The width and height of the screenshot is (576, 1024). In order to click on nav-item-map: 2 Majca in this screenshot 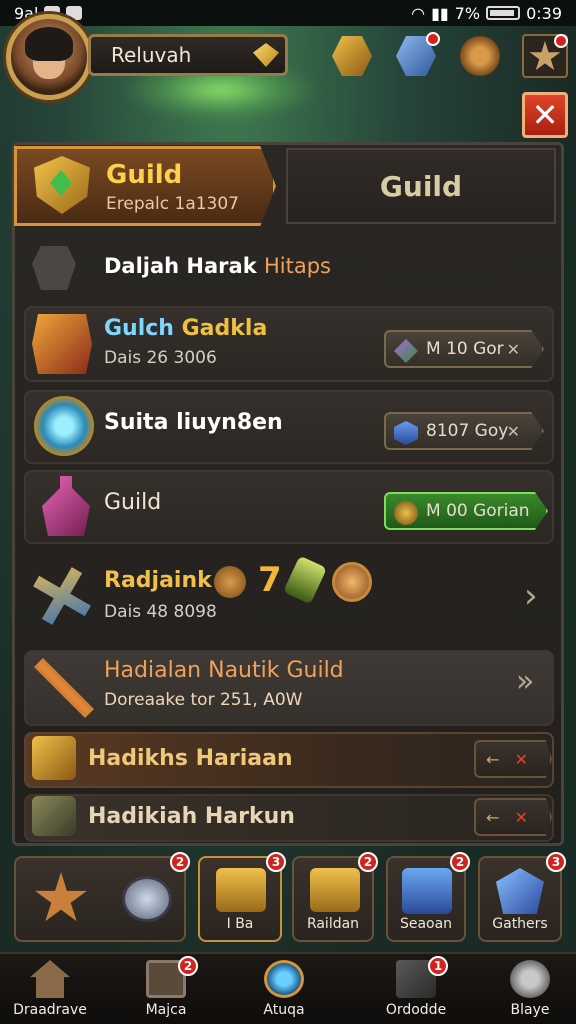, I will do `click(166, 988)`.